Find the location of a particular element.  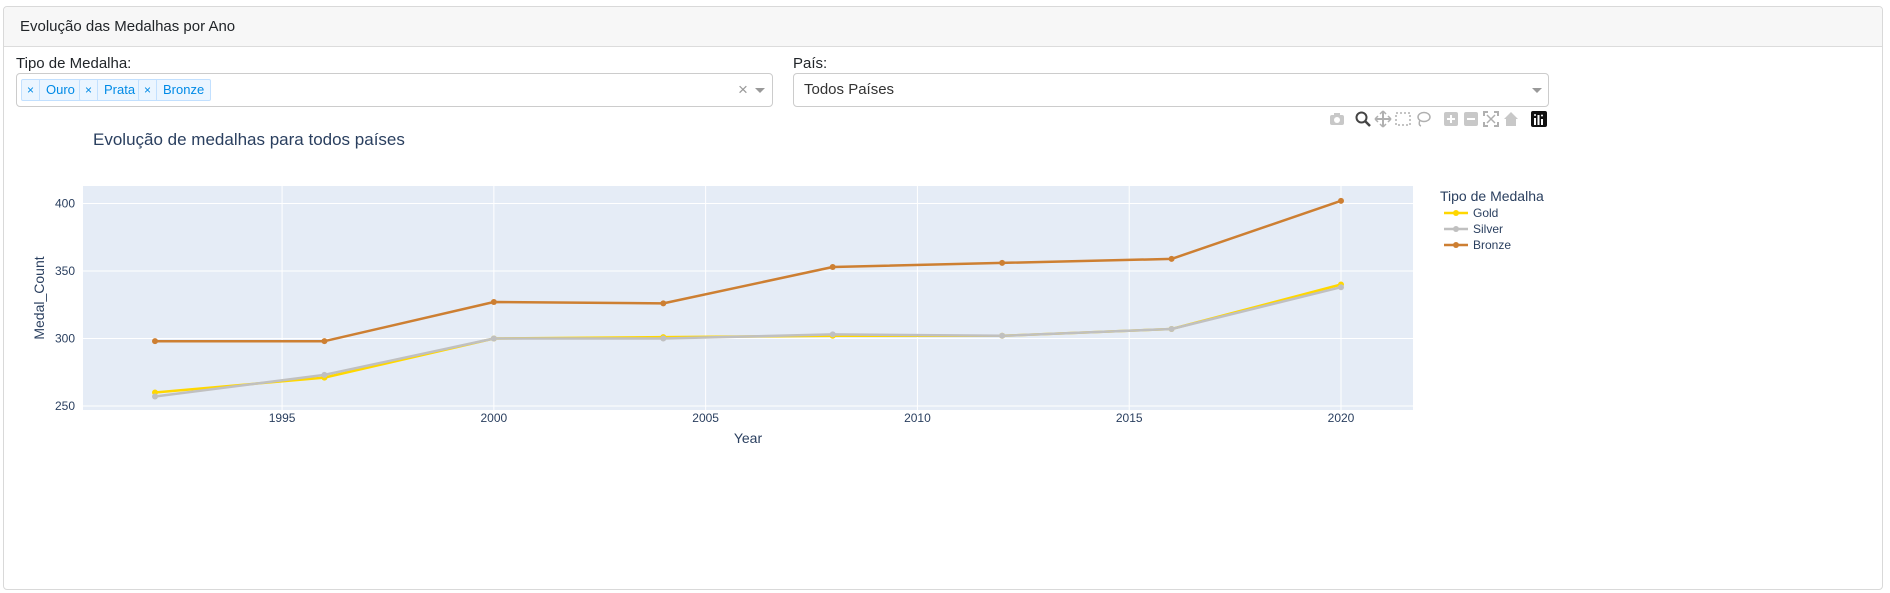

autoscale-icon is located at coordinates (1491, 119).